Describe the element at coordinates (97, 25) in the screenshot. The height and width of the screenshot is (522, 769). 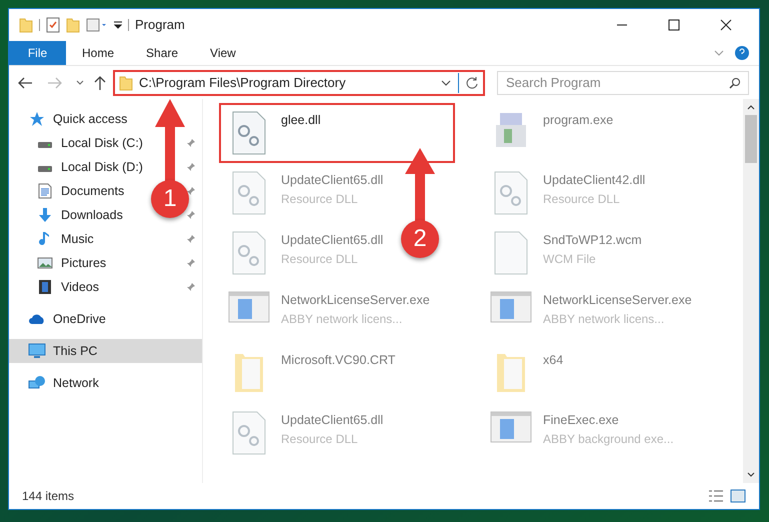
I see `view-dropdown-icon` at that location.